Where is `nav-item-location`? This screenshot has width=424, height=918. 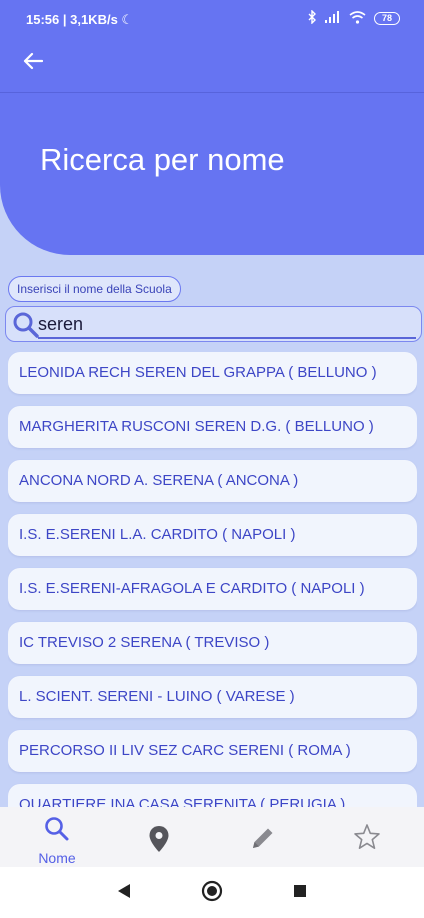 nav-item-location is located at coordinates (159, 837).